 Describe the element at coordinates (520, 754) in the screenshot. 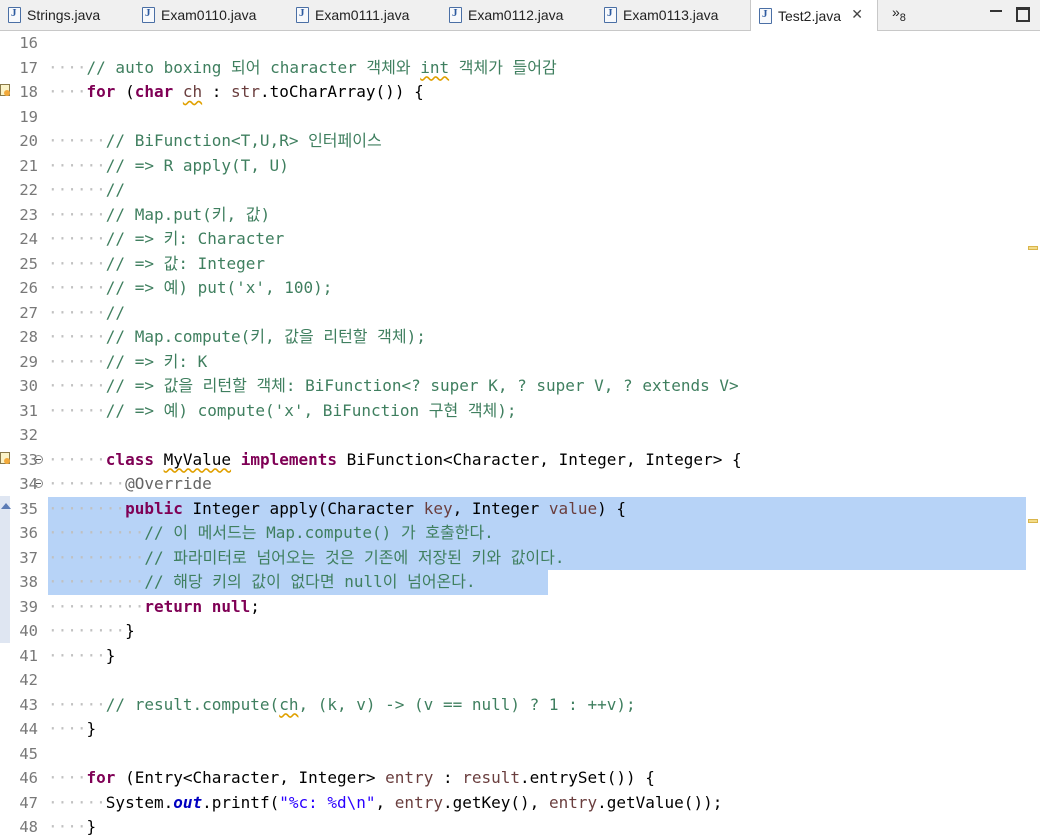

I see `code-line: 45` at that location.